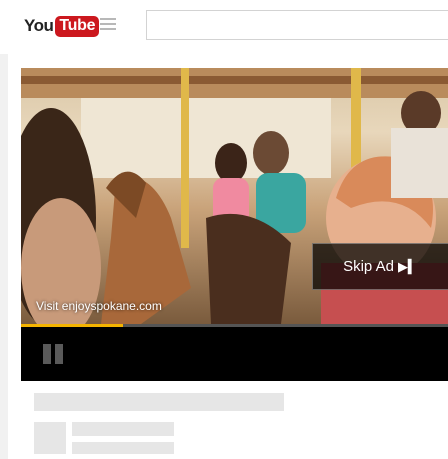 This screenshot has height=459, width=448. What do you see at coordinates (54, 355) in the screenshot?
I see `pause-icon` at bounding box center [54, 355].